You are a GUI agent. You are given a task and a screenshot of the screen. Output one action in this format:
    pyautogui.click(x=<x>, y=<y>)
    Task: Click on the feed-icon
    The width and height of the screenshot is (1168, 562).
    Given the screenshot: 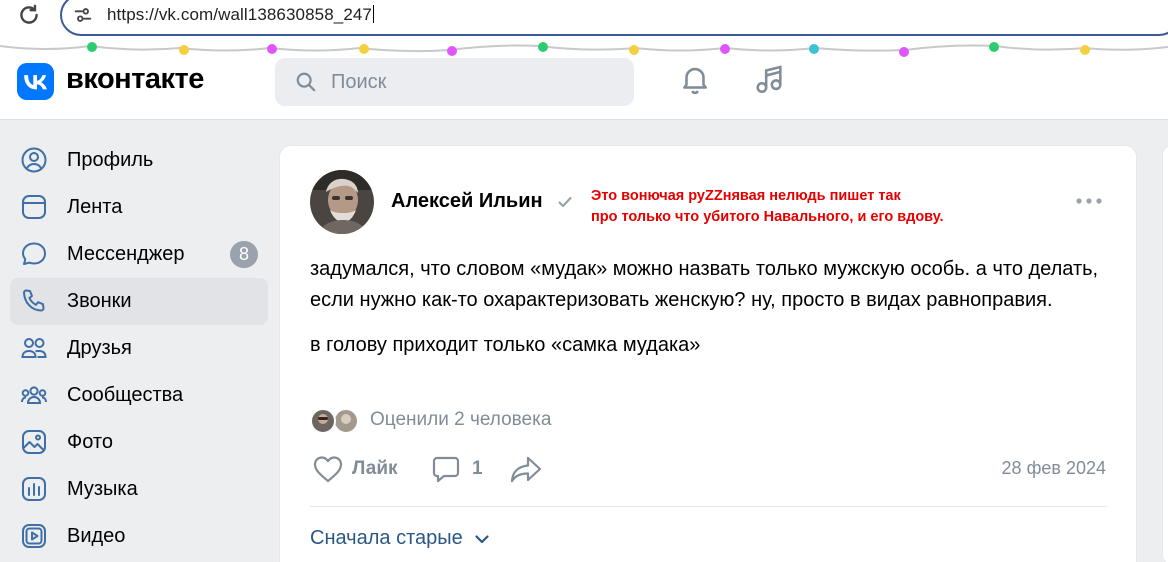 What is the action you would take?
    pyautogui.click(x=34, y=207)
    